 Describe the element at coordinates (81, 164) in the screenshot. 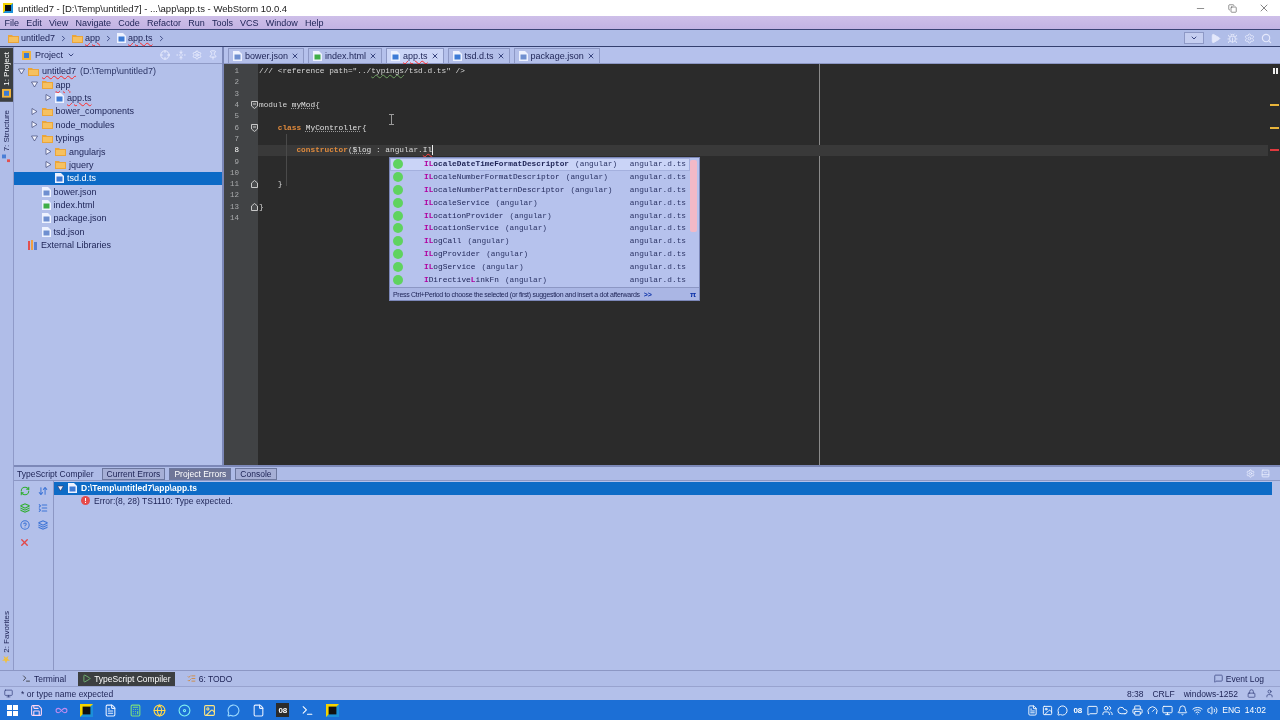

I see `tree-item: jquery` at that location.